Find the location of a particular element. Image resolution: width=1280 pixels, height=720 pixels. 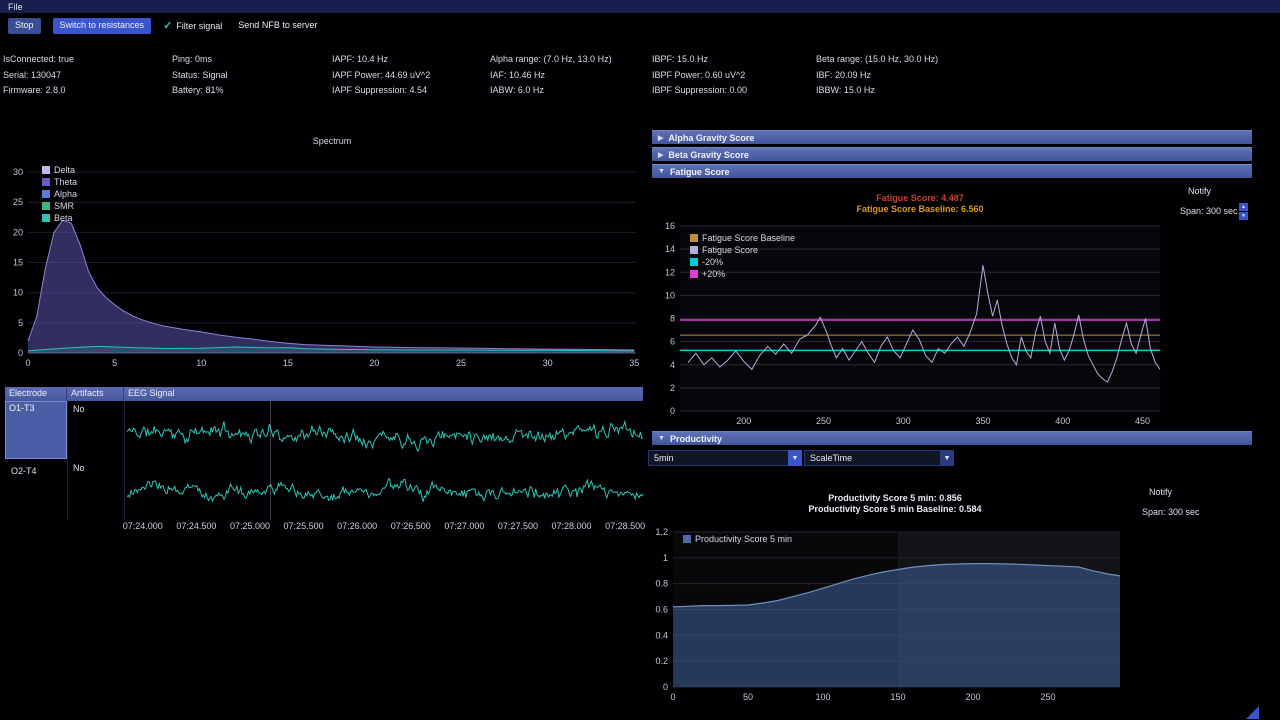

legend-item: +20% is located at coordinates (742, 273).